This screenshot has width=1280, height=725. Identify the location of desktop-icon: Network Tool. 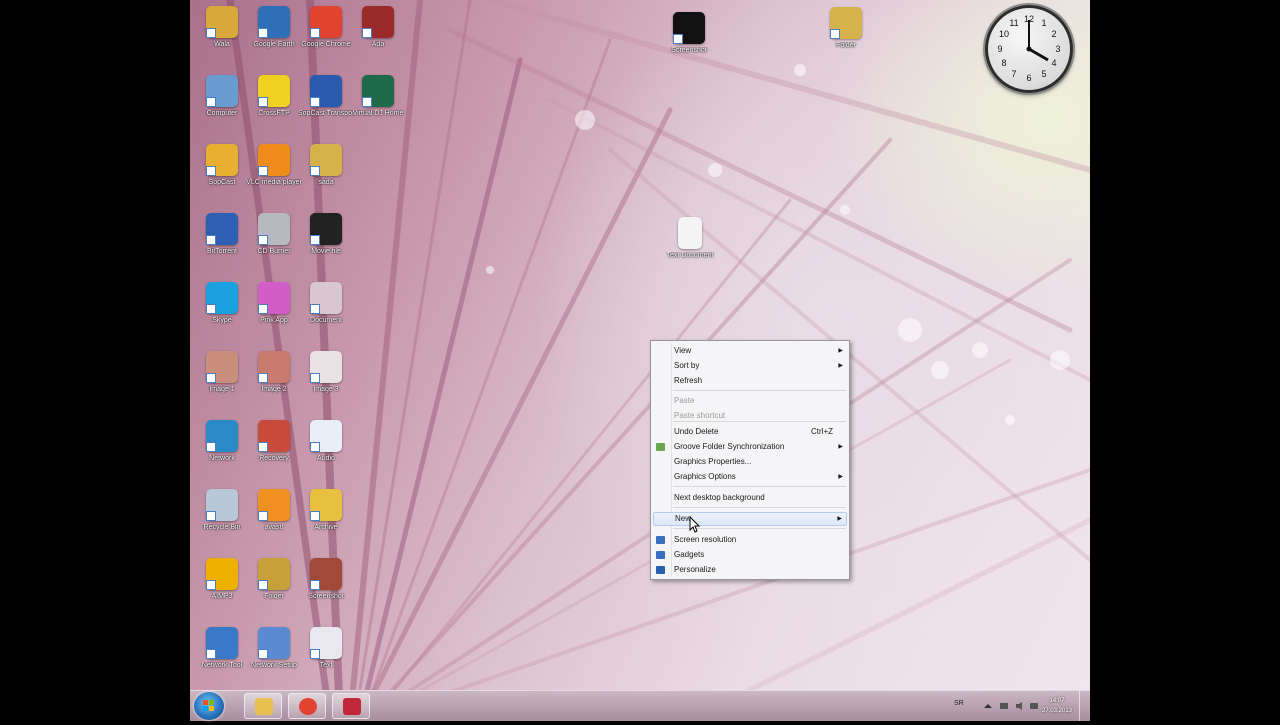
(222, 658).